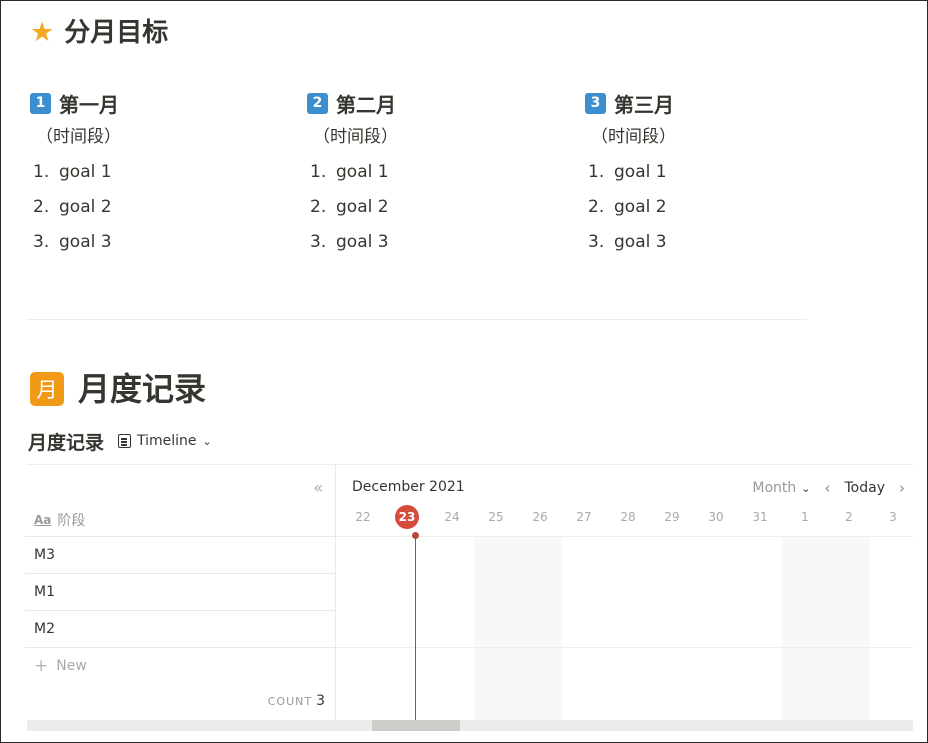 Image resolution: width=928 pixels, height=743 pixels. Describe the element at coordinates (317, 103) in the screenshot. I see `number-2-icon: 2` at that location.